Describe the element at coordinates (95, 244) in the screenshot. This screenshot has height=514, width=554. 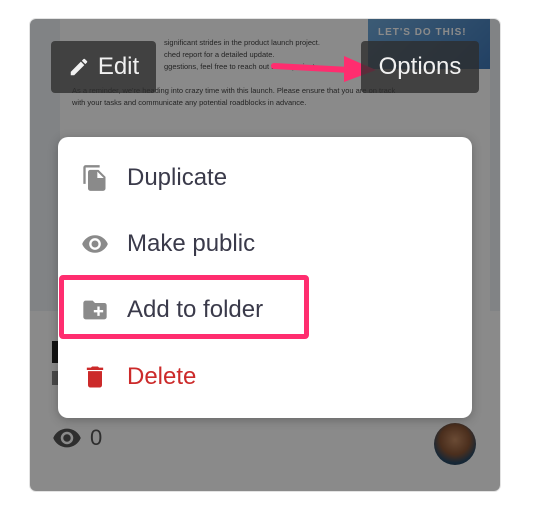
I see `eye-icon` at that location.